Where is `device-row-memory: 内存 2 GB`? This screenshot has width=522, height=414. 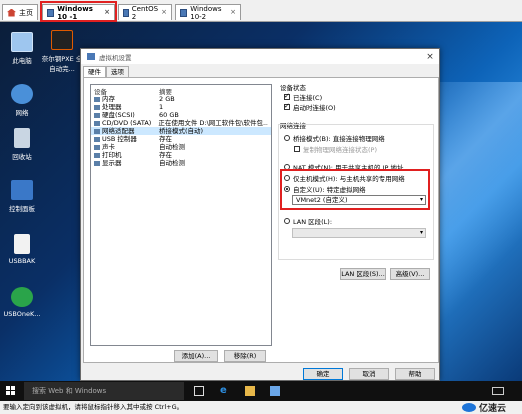
device-row-memory: 内存 2 GB is located at coordinates (181, 99).